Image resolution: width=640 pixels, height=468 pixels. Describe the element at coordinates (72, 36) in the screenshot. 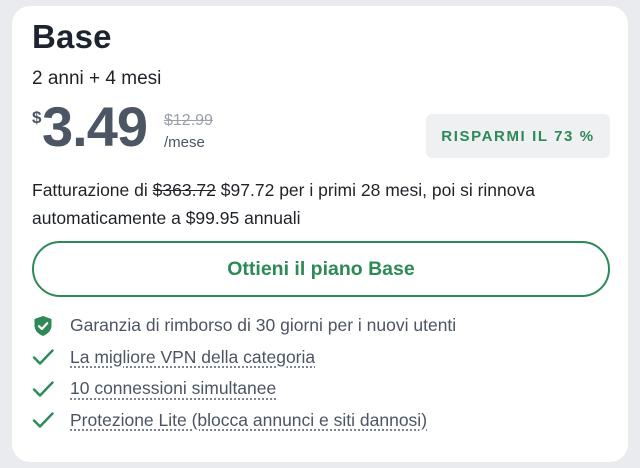

I see `plan-name: Base` at that location.